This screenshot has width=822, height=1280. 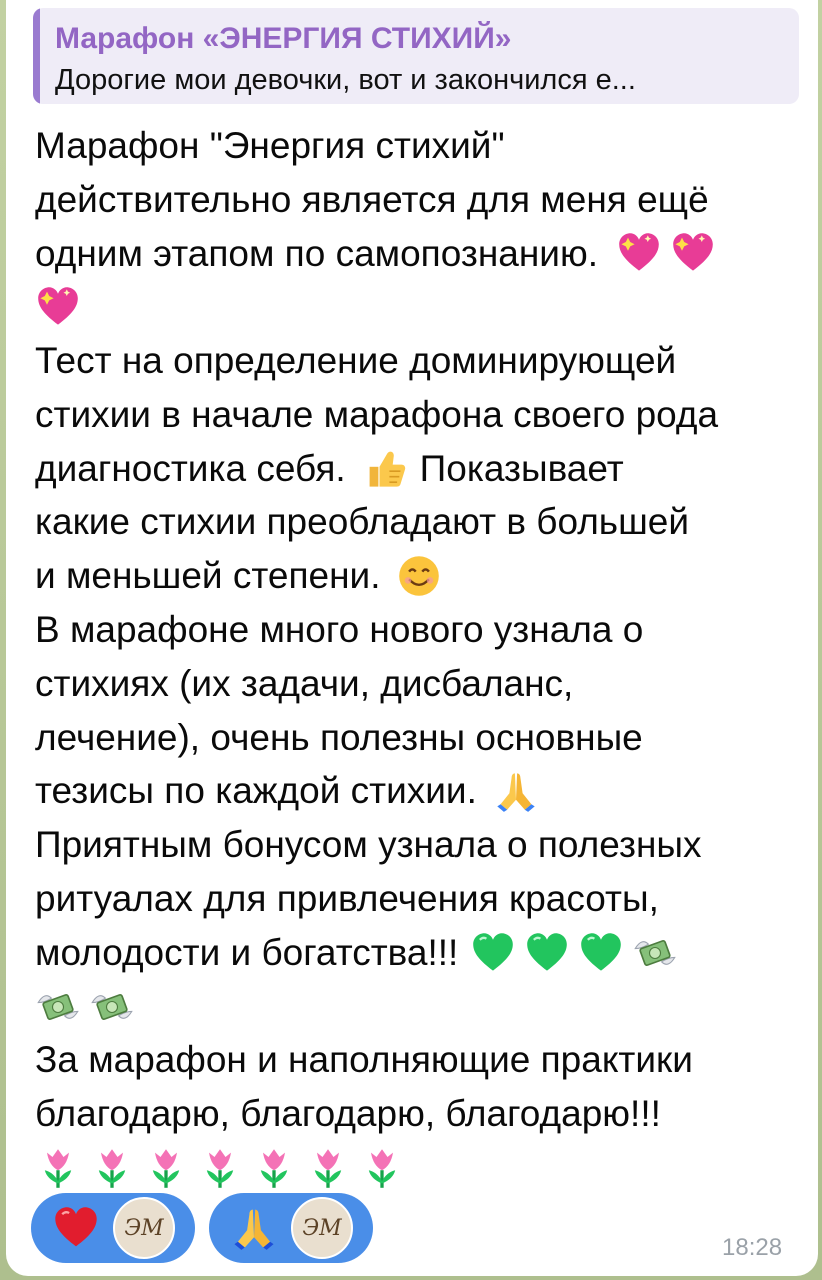 I want to click on reply-title: Марафон «ЭНЕРГИЯ СТИХИЙ», so click(x=283, y=38).